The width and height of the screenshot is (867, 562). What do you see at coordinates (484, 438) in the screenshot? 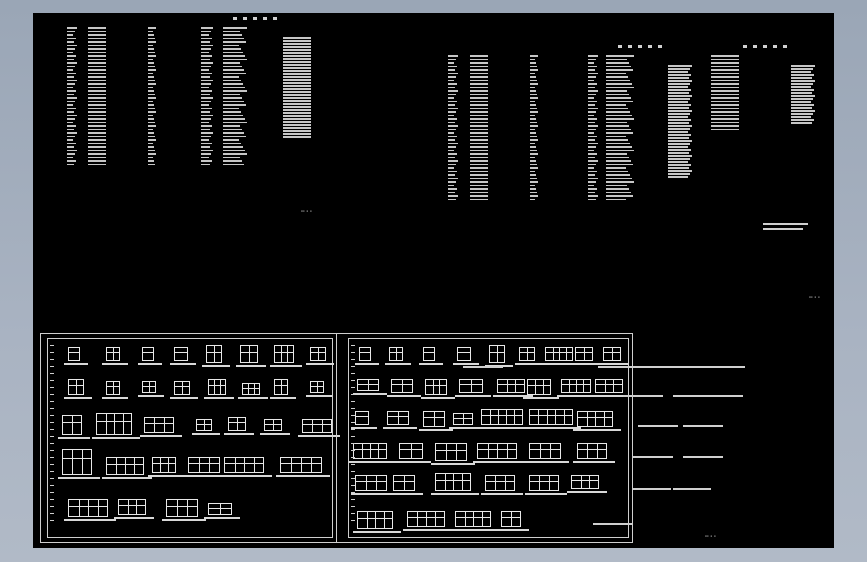
I see `elevation-sheet-right` at bounding box center [484, 438].